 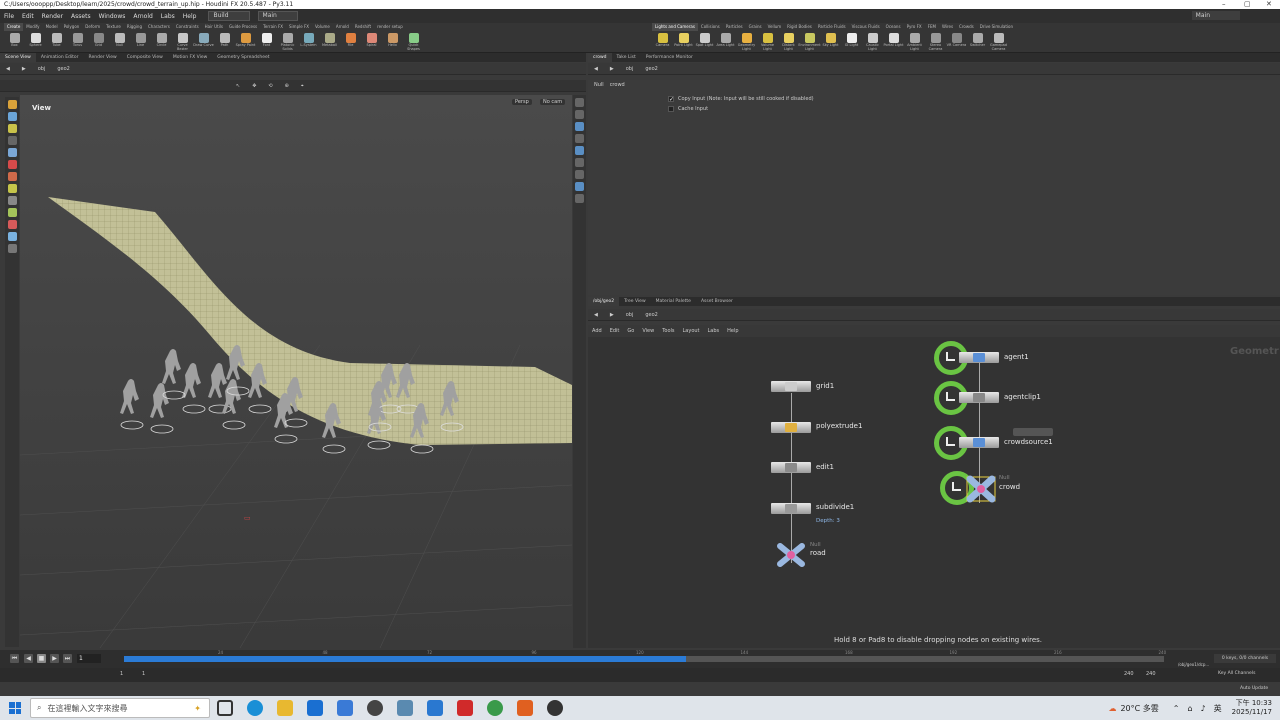 What do you see at coordinates (1236, 673) in the screenshot?
I see `key-all-channels-button: Key All Channels` at bounding box center [1236, 673].